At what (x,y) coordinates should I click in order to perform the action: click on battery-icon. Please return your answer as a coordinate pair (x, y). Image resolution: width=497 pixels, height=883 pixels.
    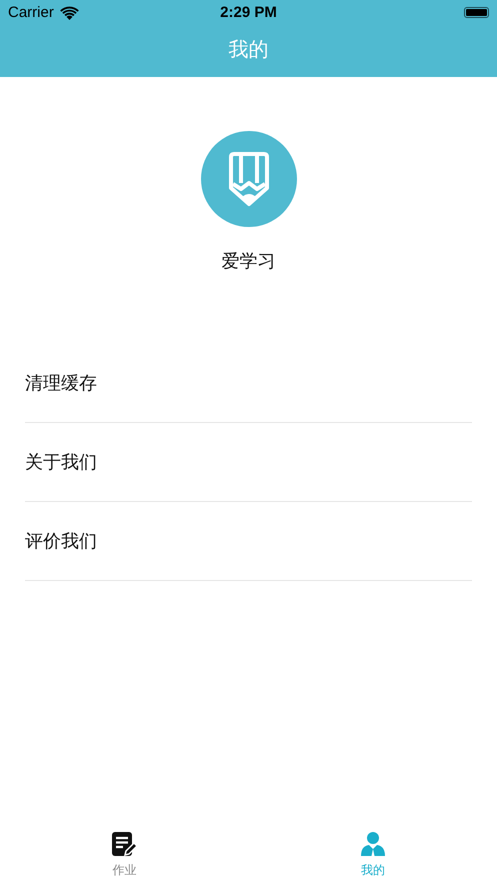
    Looking at the image, I should click on (476, 12).